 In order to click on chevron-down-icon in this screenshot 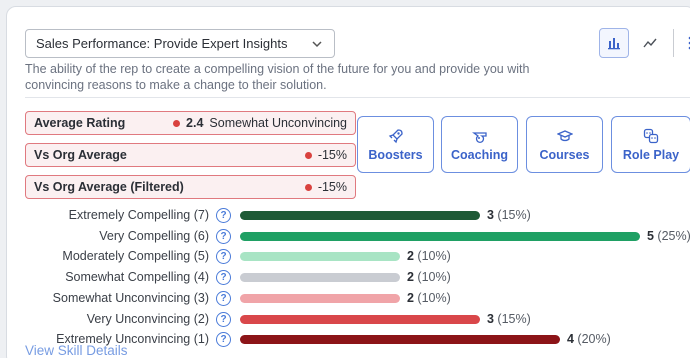, I will do `click(317, 43)`.